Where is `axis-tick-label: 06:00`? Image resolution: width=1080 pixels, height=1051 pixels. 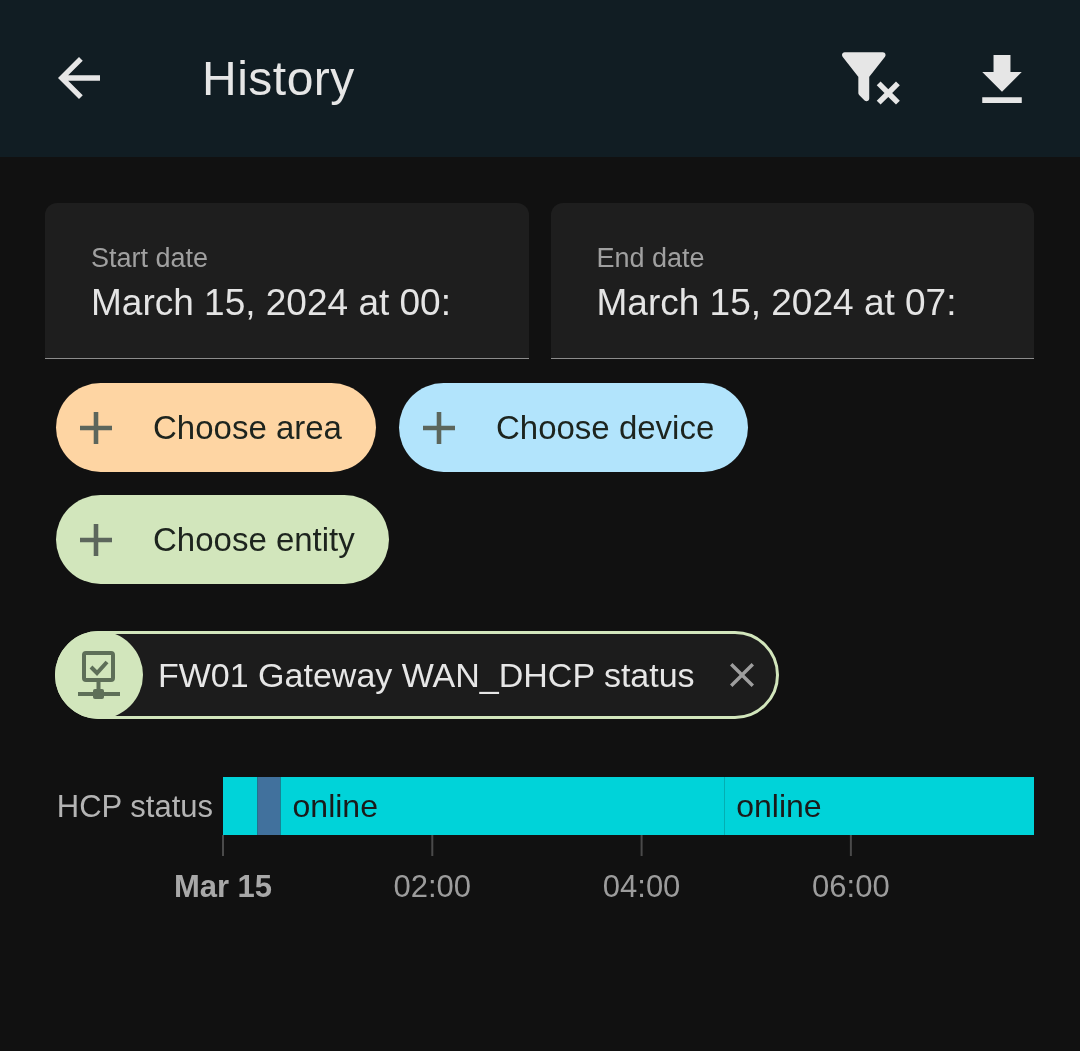 axis-tick-label: 06:00 is located at coordinates (851, 886).